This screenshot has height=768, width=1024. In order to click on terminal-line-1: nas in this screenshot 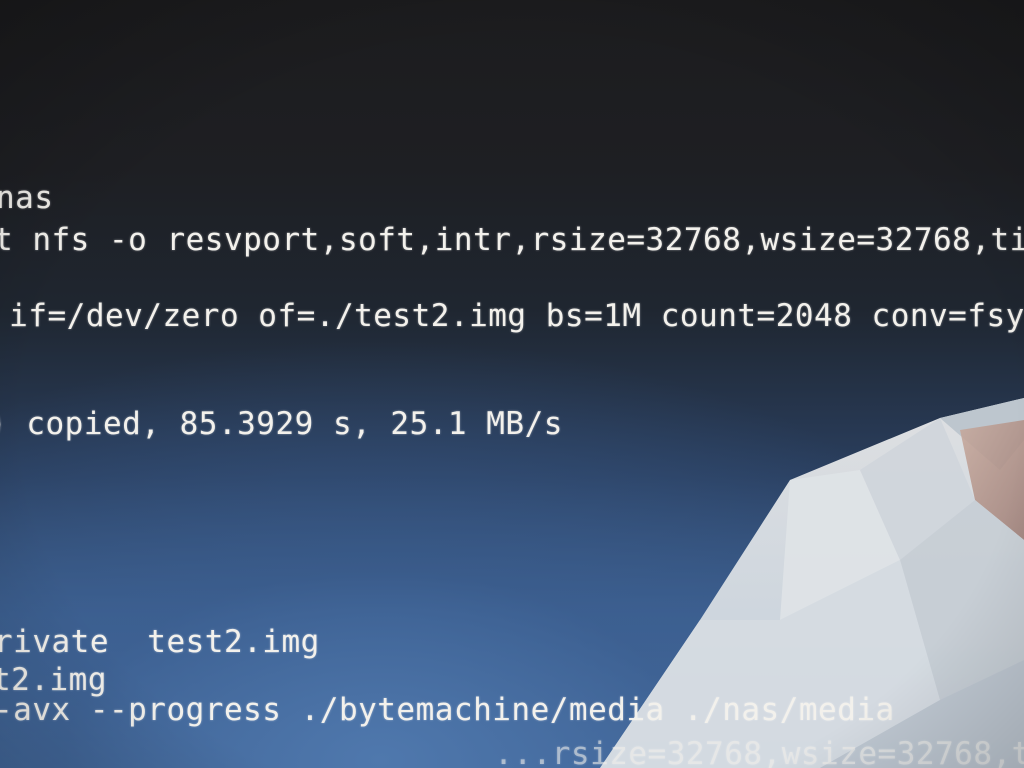, I will do `click(27, 198)`.